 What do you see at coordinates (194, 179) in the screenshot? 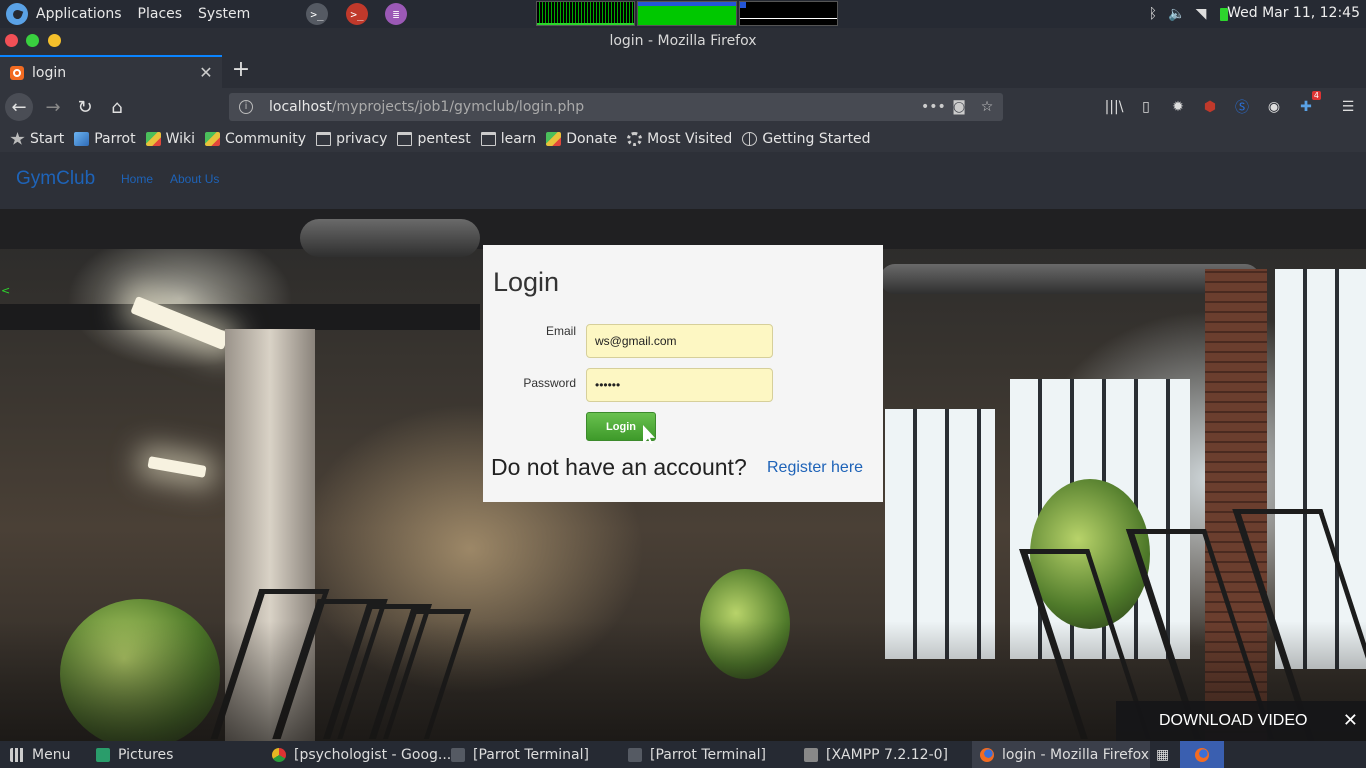
I see `nav-about-link: About Us` at bounding box center [194, 179].